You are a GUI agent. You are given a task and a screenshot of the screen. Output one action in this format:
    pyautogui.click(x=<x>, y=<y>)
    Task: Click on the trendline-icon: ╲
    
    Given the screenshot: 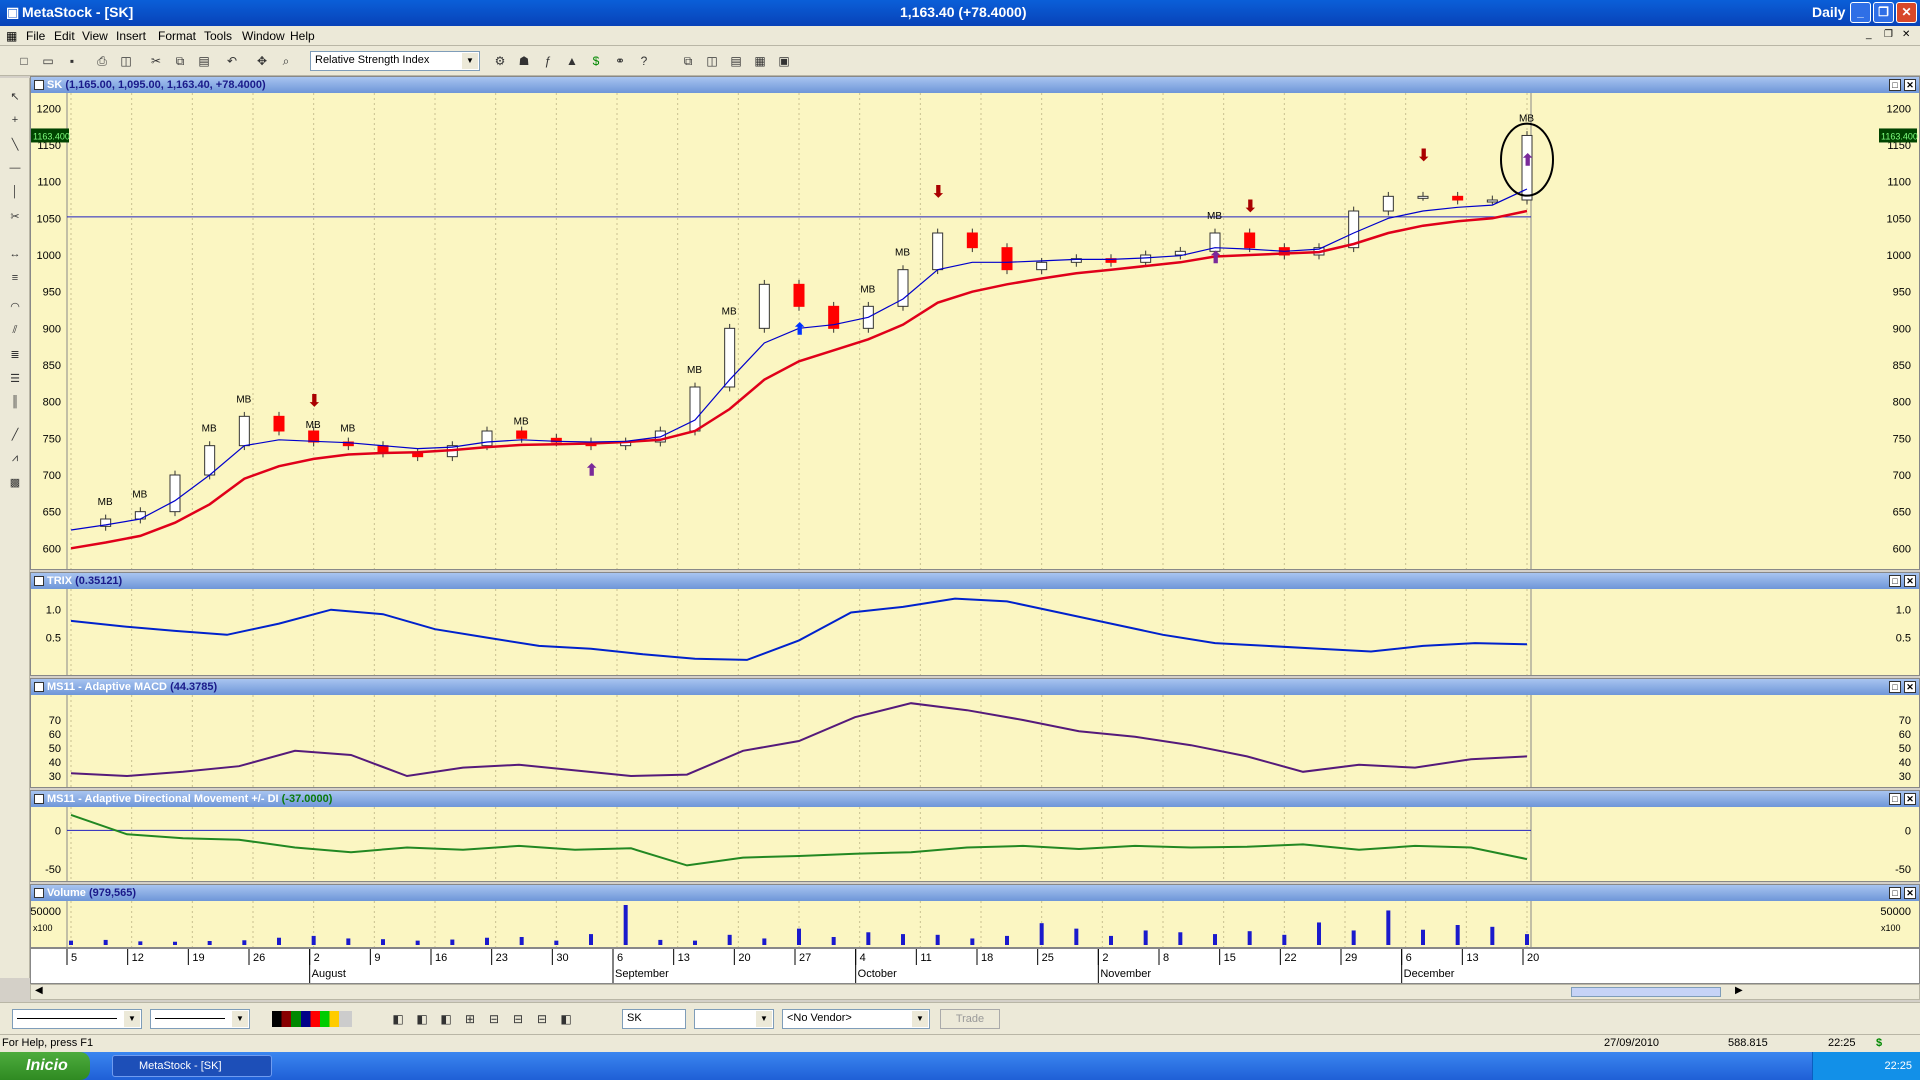 What is the action you would take?
    pyautogui.click(x=15, y=146)
    